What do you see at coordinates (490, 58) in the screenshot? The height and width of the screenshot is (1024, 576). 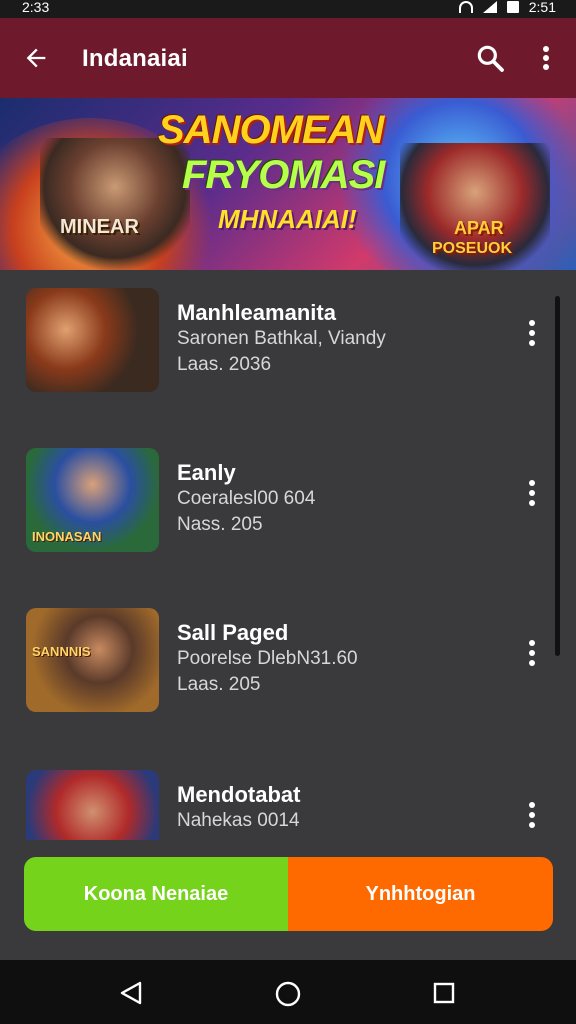 I see `search-icon` at bounding box center [490, 58].